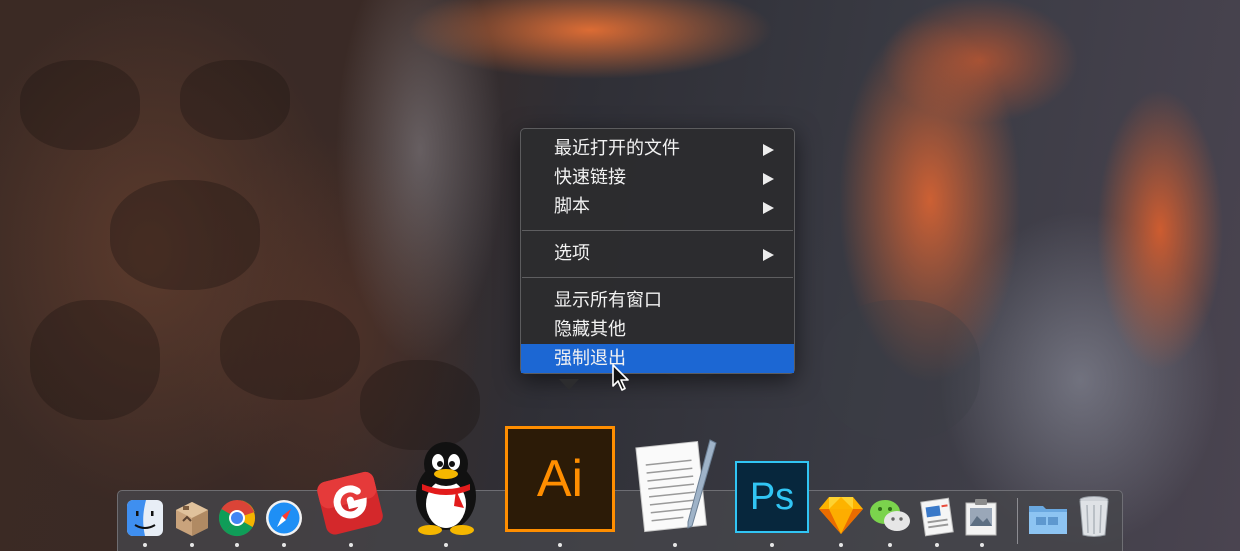 Image resolution: width=1240 pixels, height=551 pixels. What do you see at coordinates (192, 517) in the screenshot?
I see `archive-utility-icon` at bounding box center [192, 517].